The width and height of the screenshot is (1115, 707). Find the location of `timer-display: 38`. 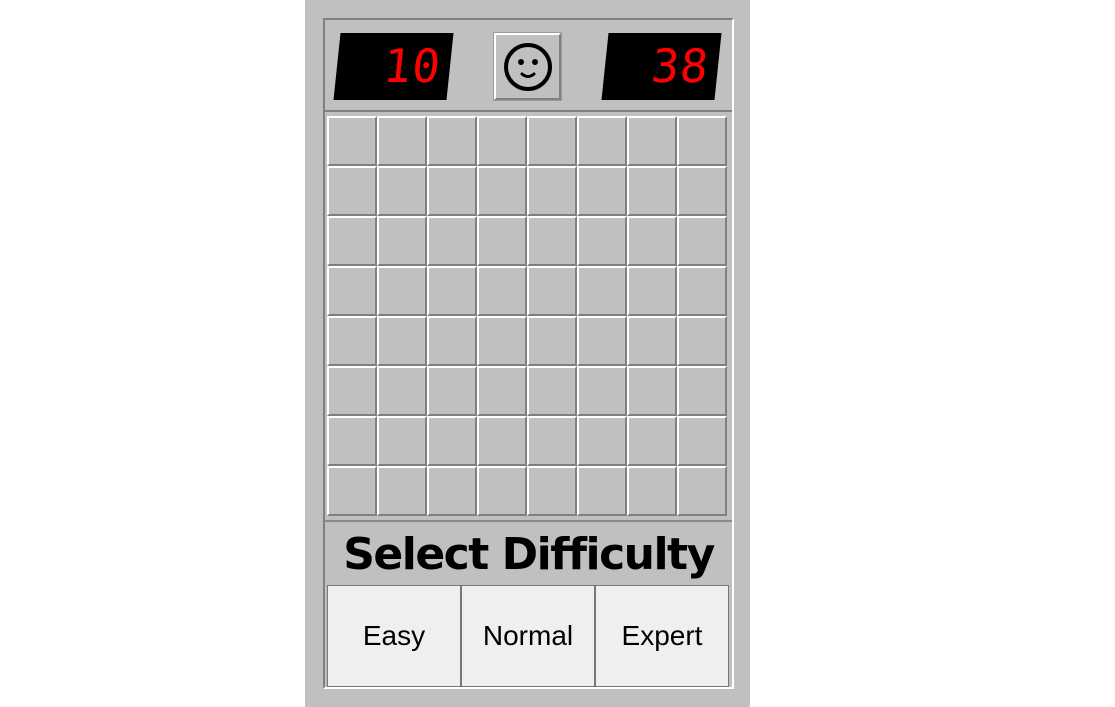

timer-display: 38 is located at coordinates (661, 66).